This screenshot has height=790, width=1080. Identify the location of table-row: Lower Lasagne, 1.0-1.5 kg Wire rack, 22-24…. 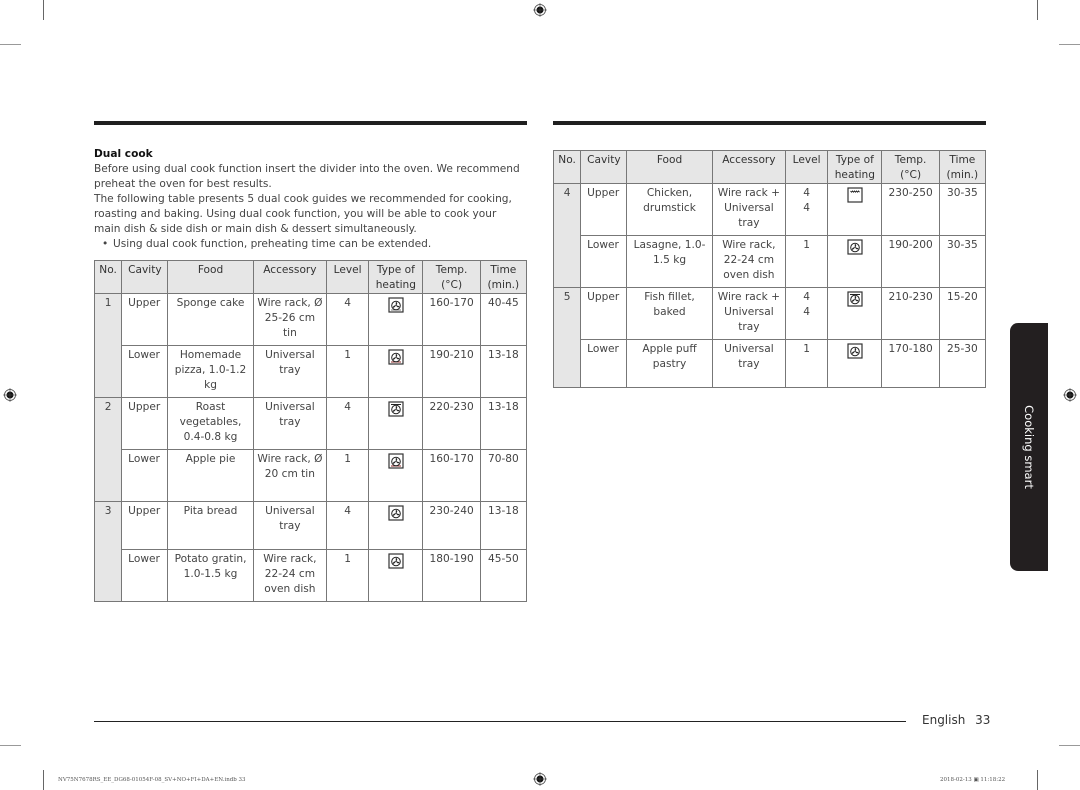
(770, 261).